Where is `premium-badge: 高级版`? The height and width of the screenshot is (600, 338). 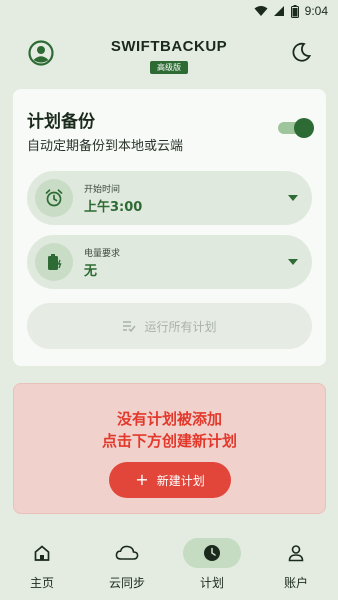 premium-badge: 高级版 is located at coordinates (169, 67).